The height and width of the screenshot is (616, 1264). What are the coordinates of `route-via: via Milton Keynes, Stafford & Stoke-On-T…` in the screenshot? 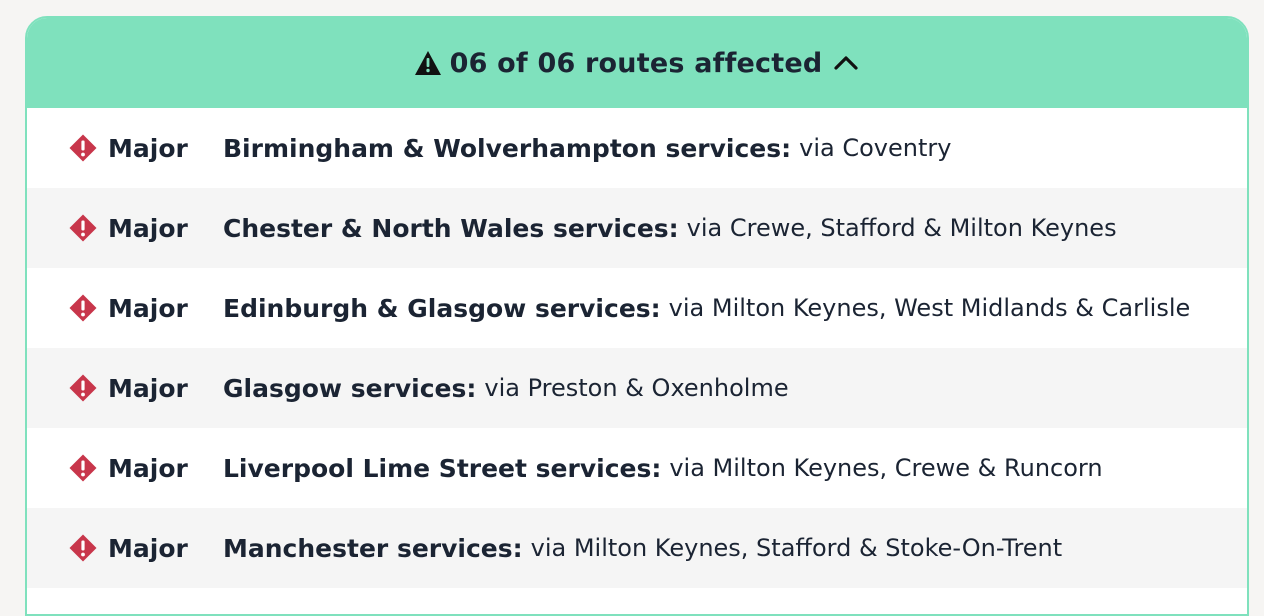 It's located at (796, 548).